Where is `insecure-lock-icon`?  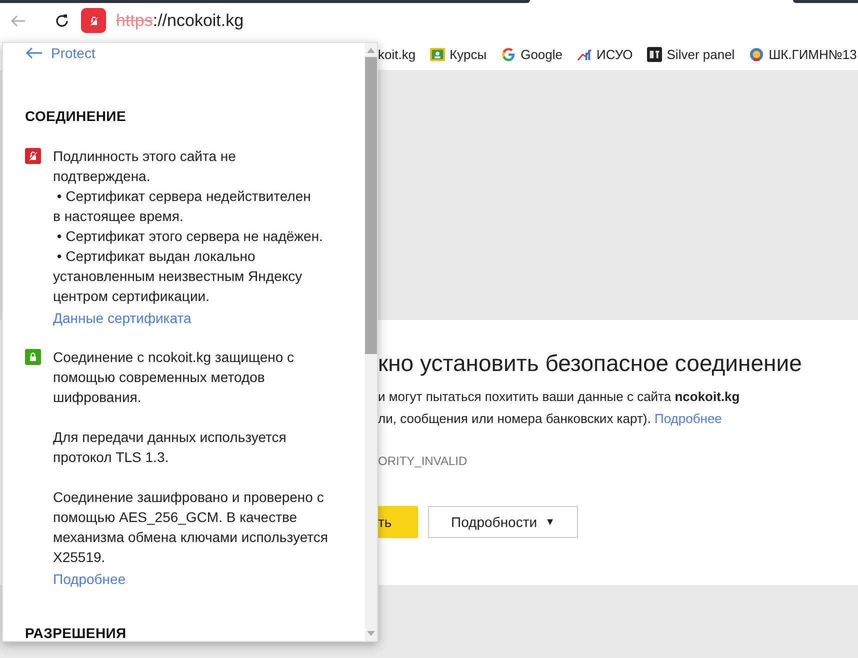
insecure-lock-icon is located at coordinates (93, 20).